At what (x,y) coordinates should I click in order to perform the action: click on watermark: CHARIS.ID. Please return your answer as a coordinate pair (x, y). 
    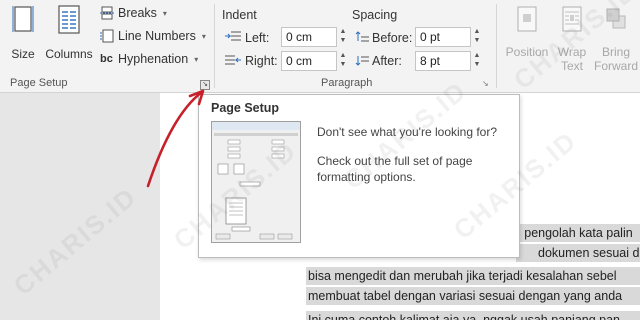
    Looking at the image, I should click on (75, 241).